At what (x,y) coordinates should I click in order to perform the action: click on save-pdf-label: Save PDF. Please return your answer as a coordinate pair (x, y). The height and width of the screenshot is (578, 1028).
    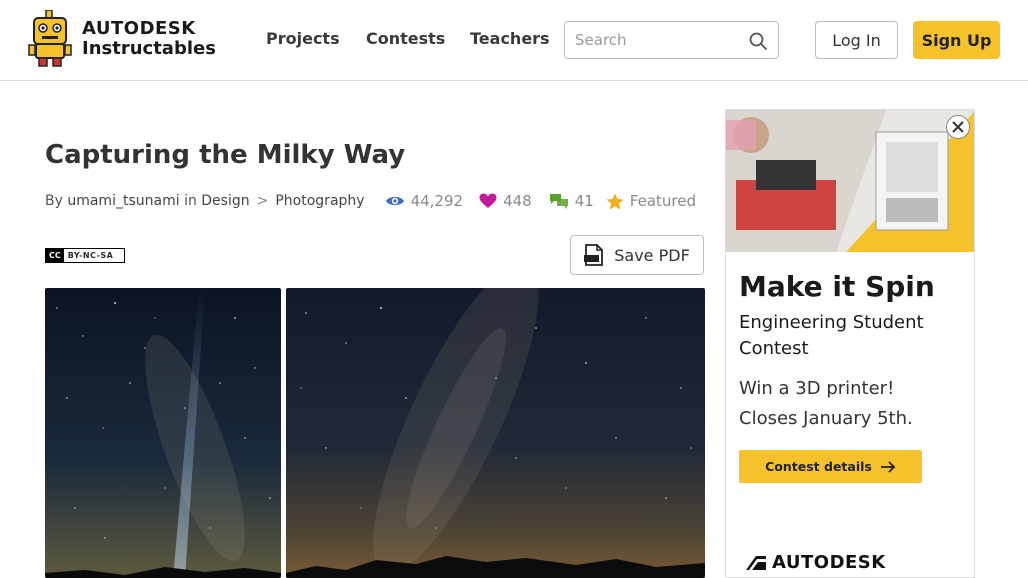
    Looking at the image, I should click on (652, 255).